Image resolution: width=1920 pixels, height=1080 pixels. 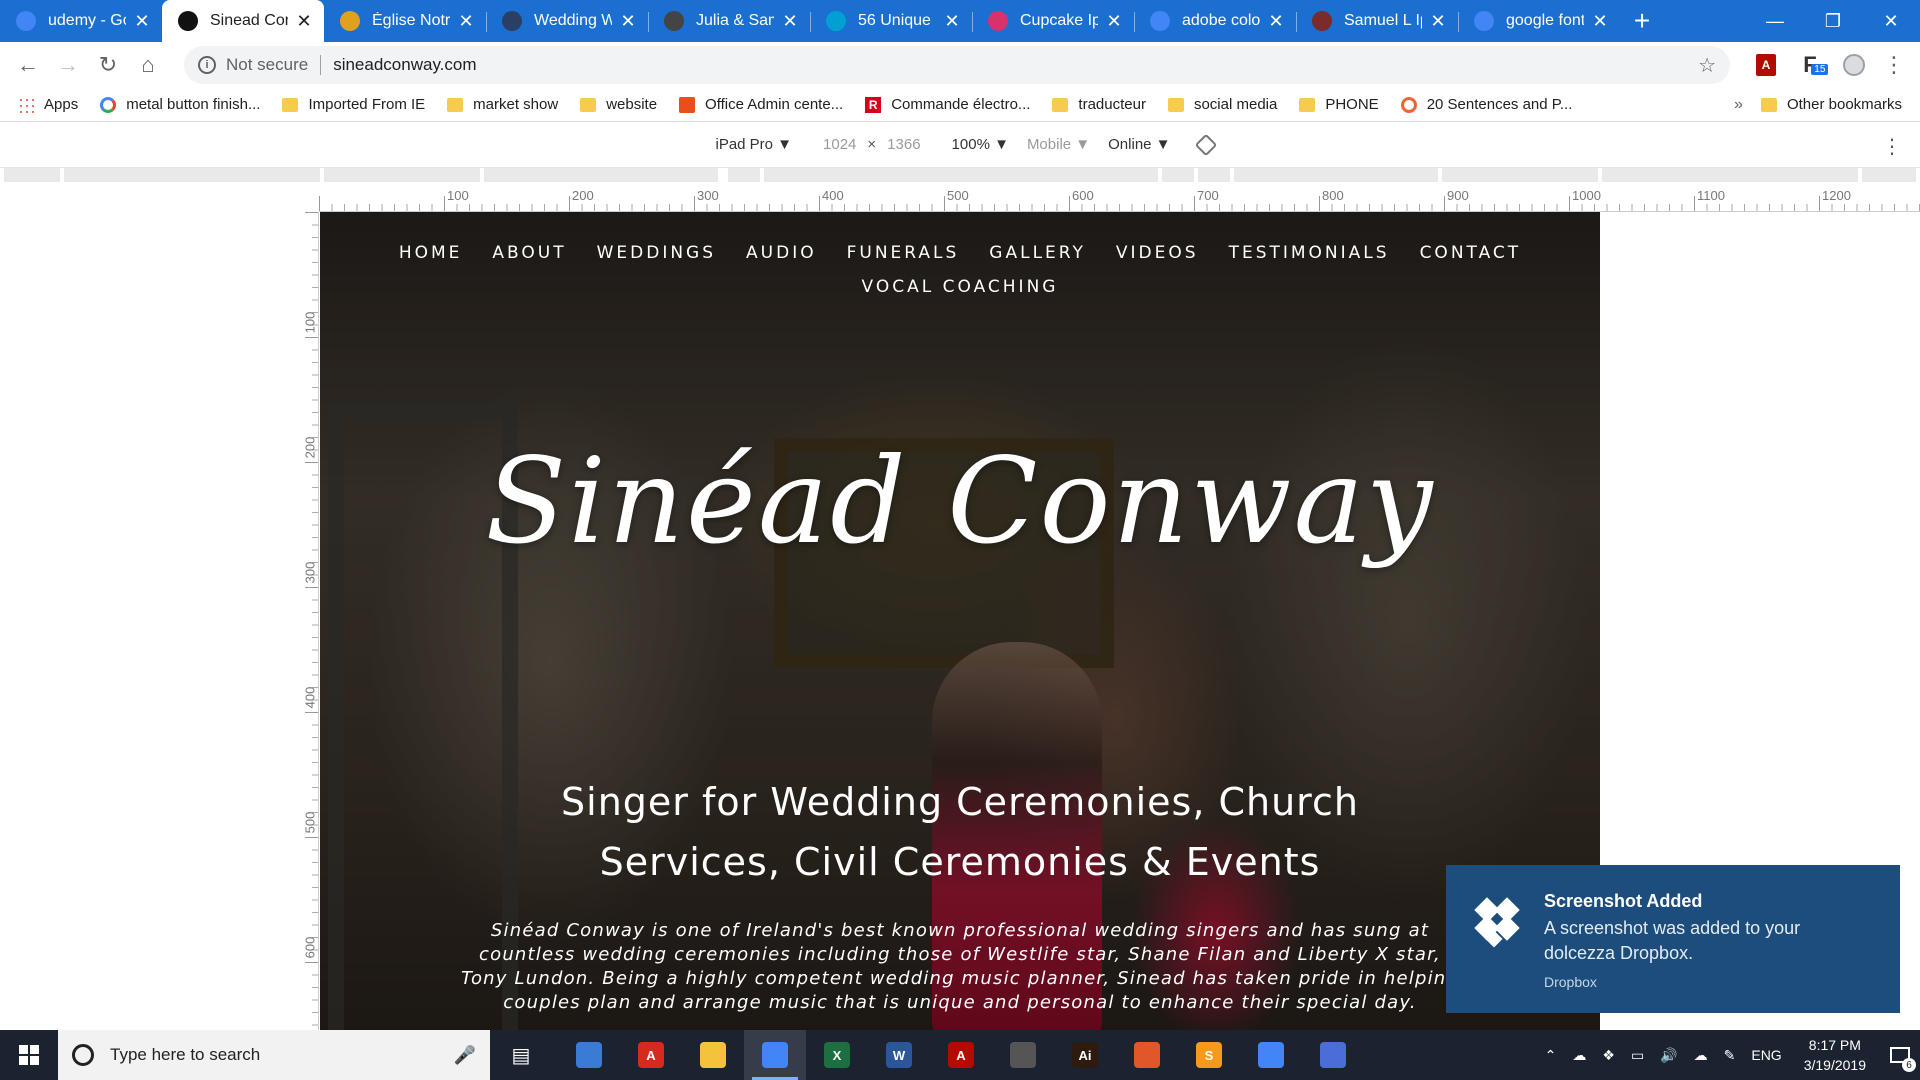 I want to click on tab: 56 Unique L ✕, so click(x=891, y=21).